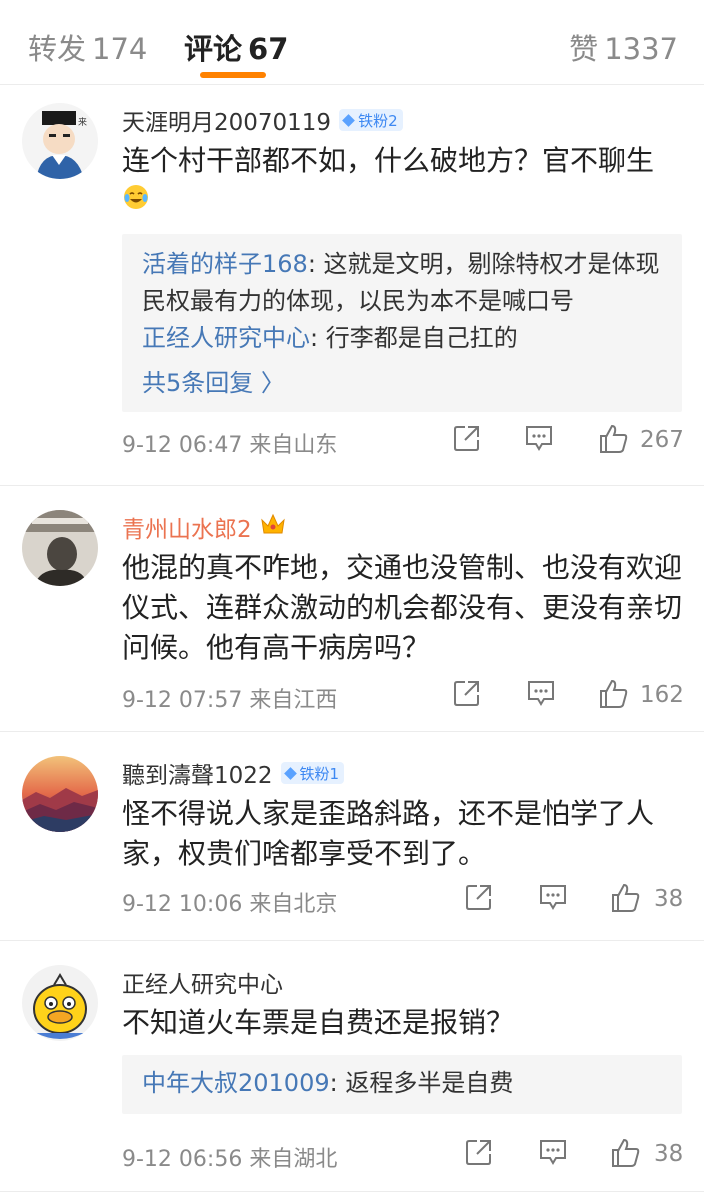 This screenshot has width=704, height=1200. I want to click on username-line: 正经人研究中心, so click(402, 982).